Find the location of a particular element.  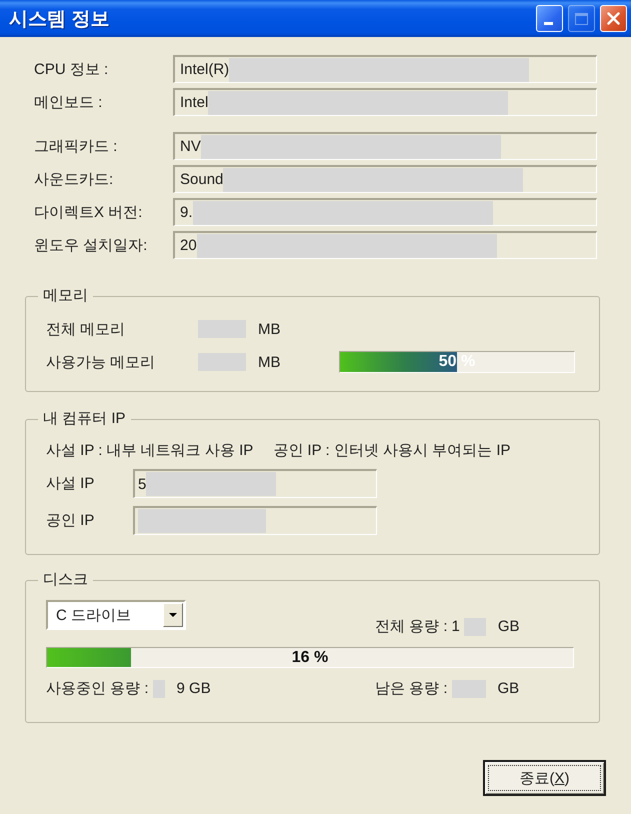

capacity-value: 1 is located at coordinates (456, 626).